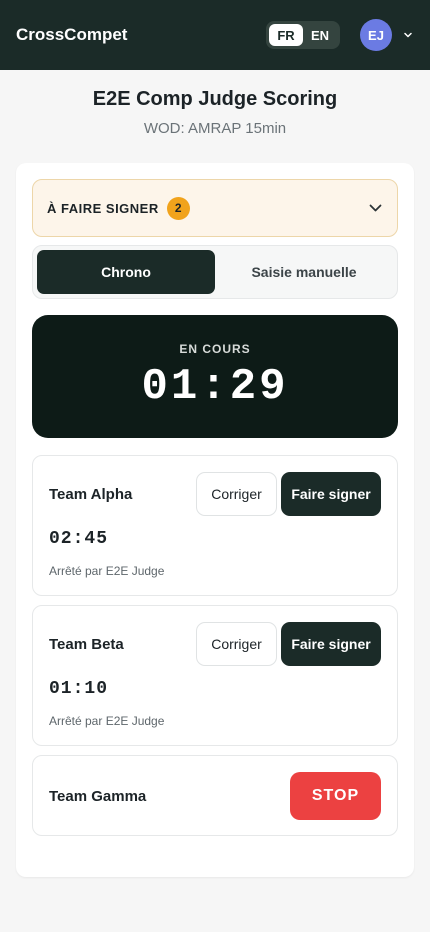 The image size is (430, 932). What do you see at coordinates (178, 208) in the screenshot?
I see `pending-count-badge: 2` at bounding box center [178, 208].